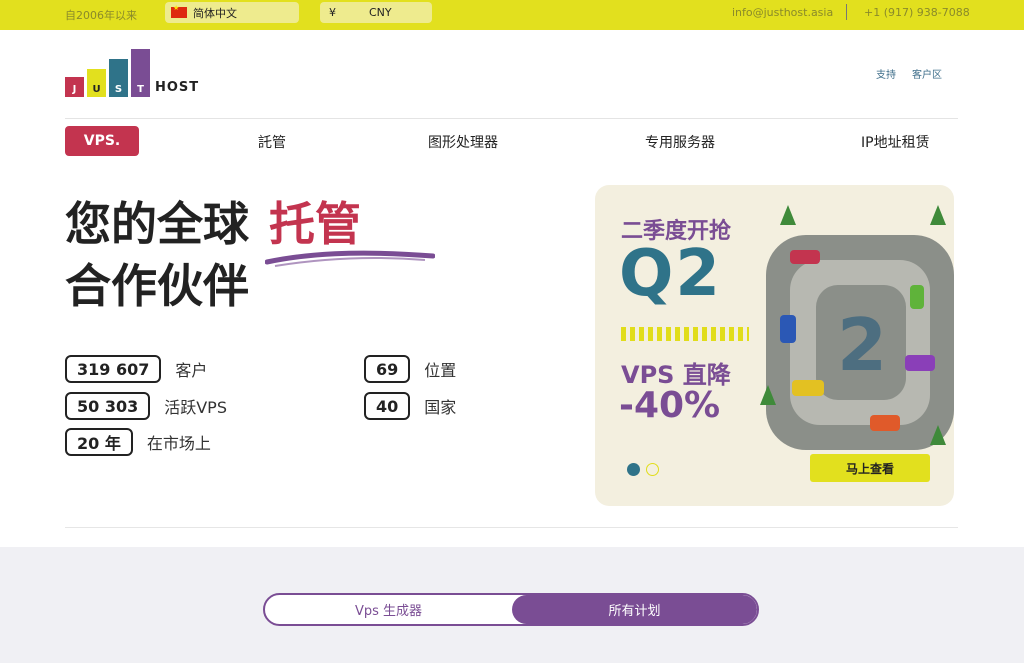 This screenshot has height=663, width=1024. What do you see at coordinates (782, 12) in the screenshot?
I see `email-link: info@justhost.asia` at bounding box center [782, 12].